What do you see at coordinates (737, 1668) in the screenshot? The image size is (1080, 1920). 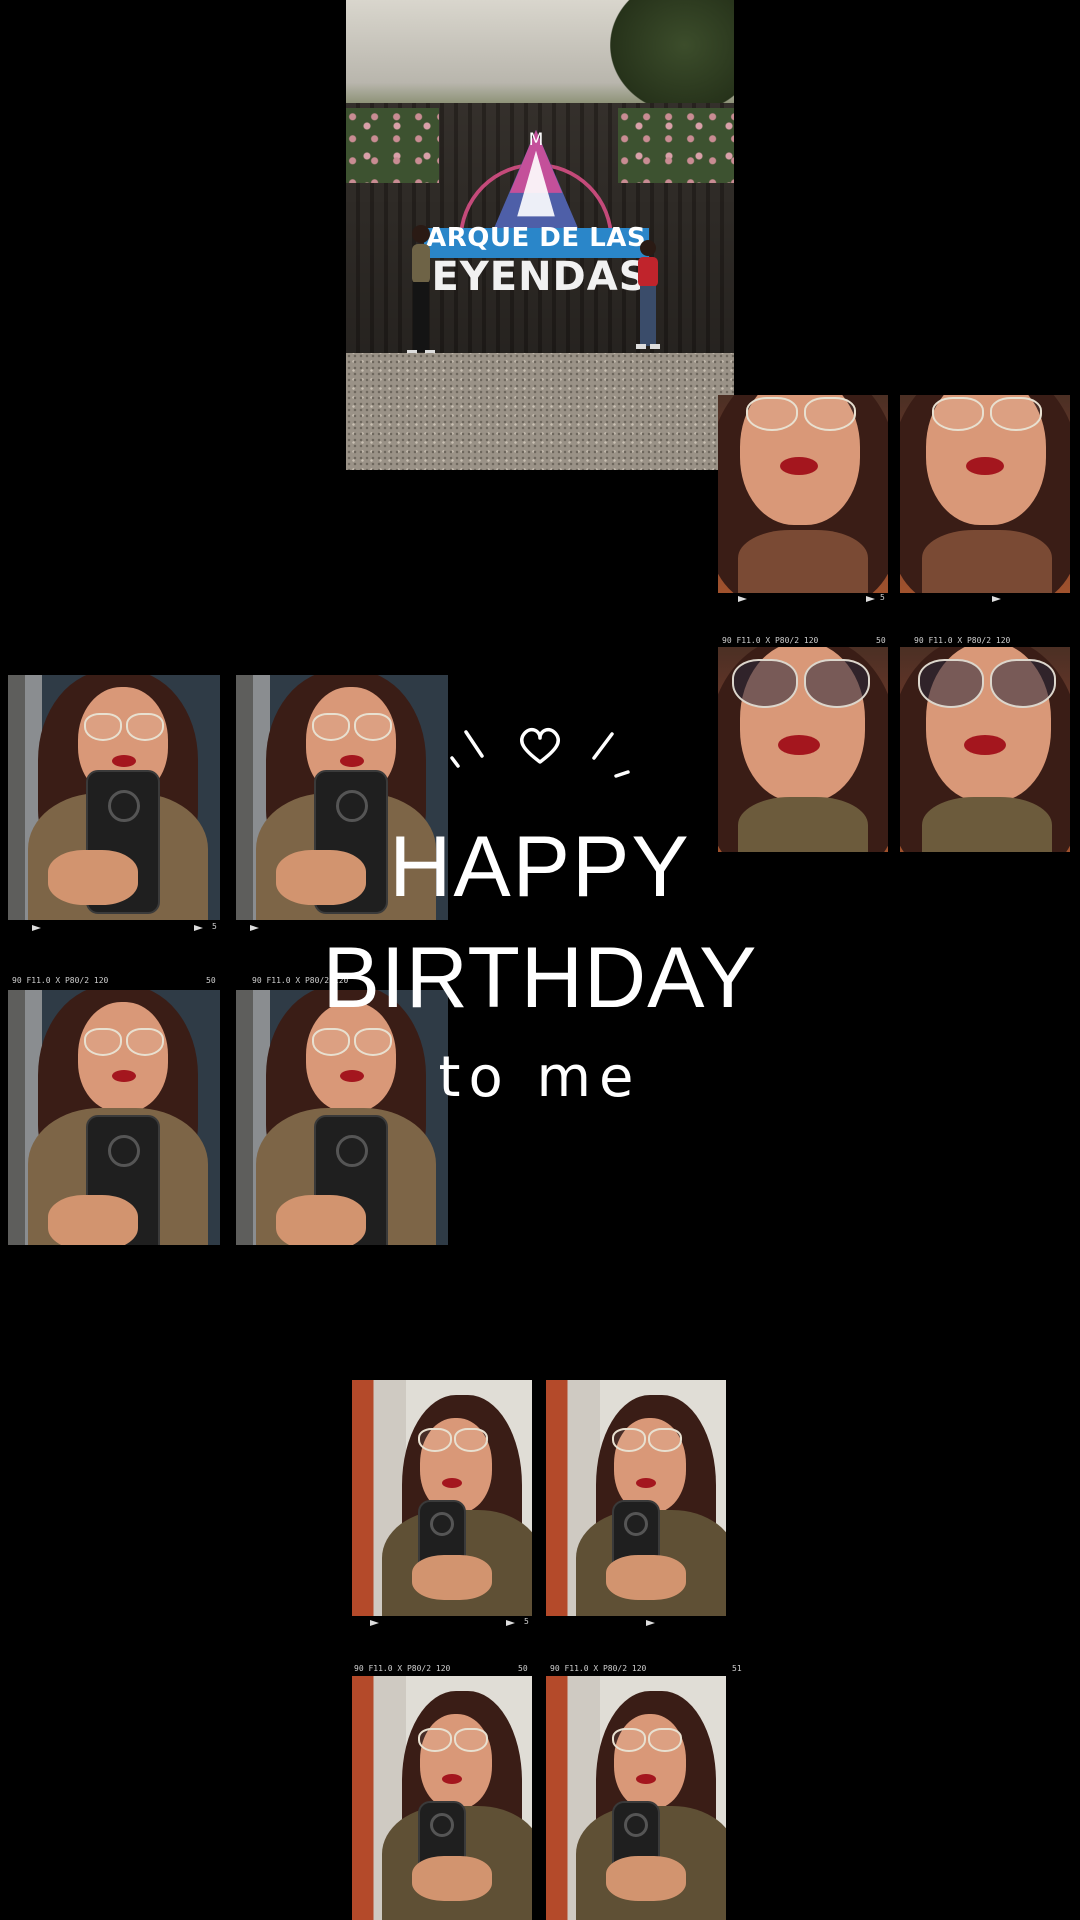 I see `film-frame-number: 51` at bounding box center [737, 1668].